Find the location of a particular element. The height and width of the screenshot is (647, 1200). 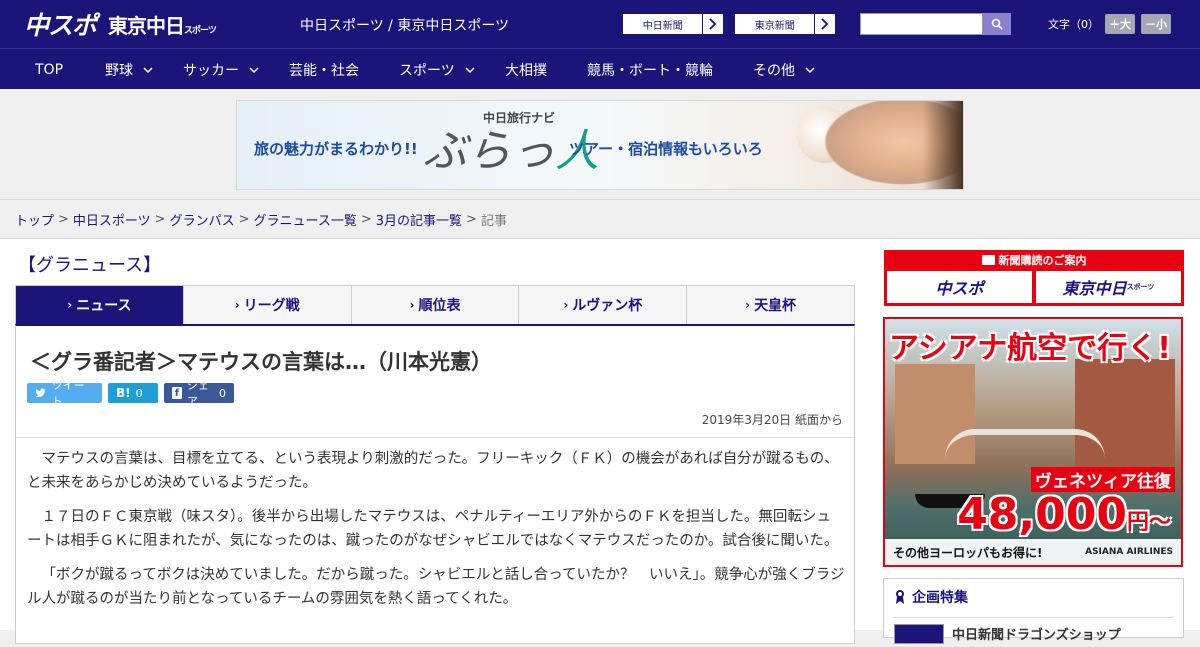

newspaper-icon is located at coordinates (988, 259).